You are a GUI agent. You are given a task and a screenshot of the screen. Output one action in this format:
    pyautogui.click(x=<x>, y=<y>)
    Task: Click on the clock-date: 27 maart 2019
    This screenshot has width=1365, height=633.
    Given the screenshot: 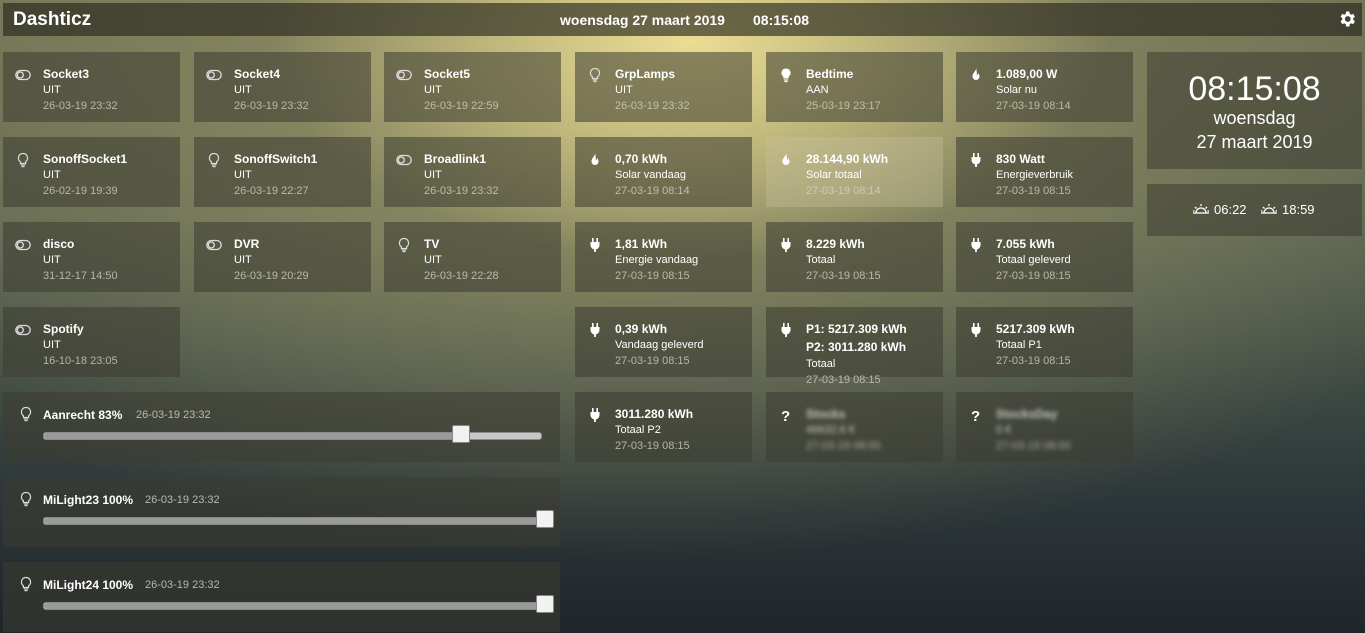 What is the action you would take?
    pyautogui.click(x=1254, y=142)
    